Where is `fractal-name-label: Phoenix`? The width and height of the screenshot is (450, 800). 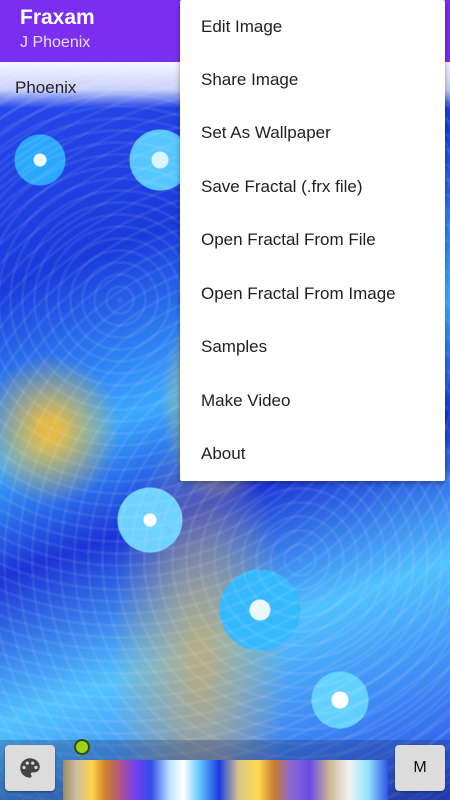
fractal-name-label: Phoenix is located at coordinates (46, 87).